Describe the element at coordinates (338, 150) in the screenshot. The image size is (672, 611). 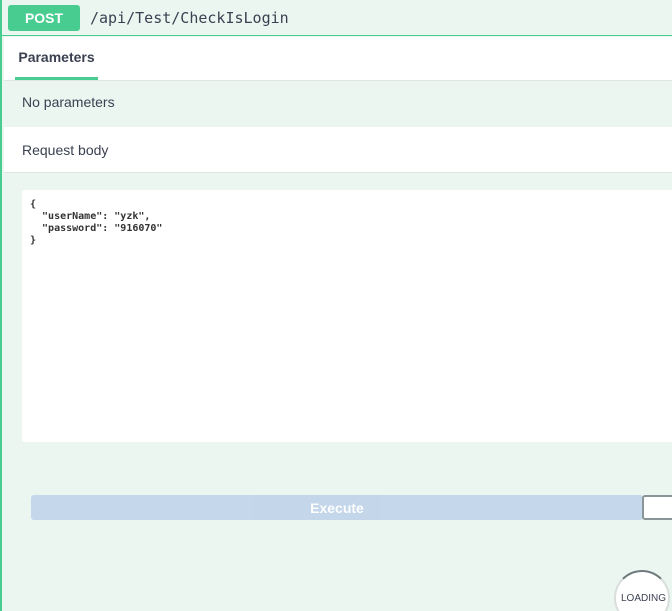
I see `request-body-header: Request body` at that location.